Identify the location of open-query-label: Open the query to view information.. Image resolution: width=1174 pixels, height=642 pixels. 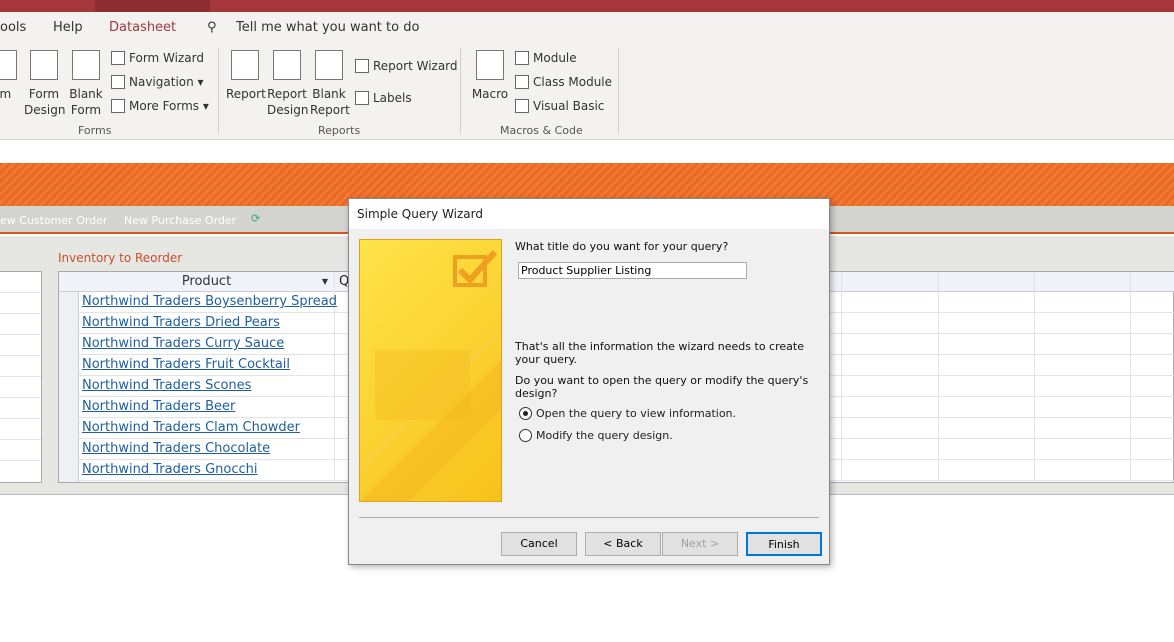
(636, 413).